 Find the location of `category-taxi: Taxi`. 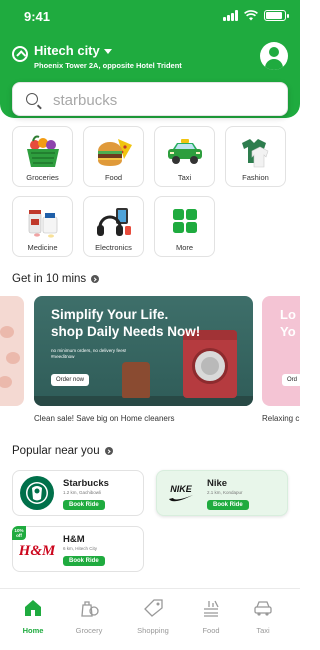

category-taxi: Taxi is located at coordinates (184, 156).